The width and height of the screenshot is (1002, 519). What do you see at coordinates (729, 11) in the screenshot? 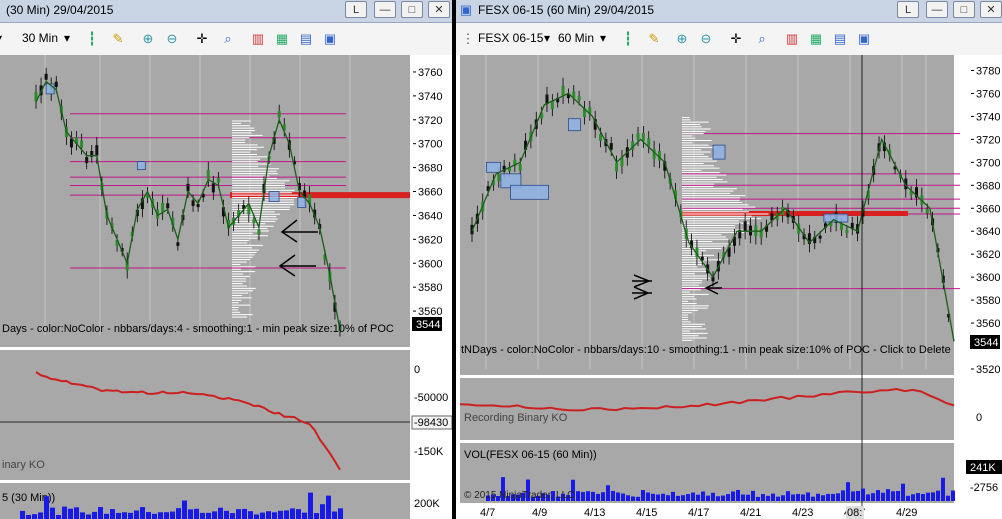
I see `right-titlebar: ▣ FESX 06-15 (60 Min) 29/04/2015 L — □ ✕` at bounding box center [729, 11].